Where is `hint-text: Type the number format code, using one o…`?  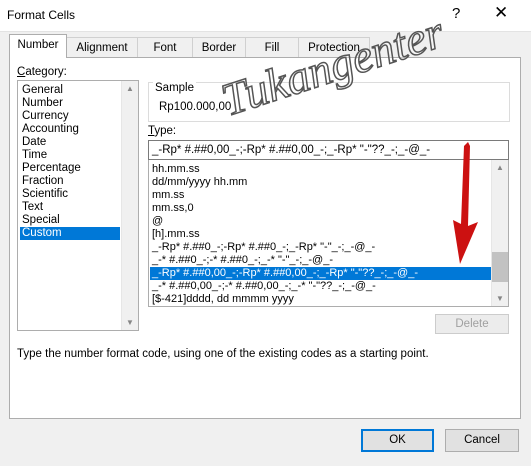
hint-text: Type the number format code, using one o… is located at coordinates (223, 354).